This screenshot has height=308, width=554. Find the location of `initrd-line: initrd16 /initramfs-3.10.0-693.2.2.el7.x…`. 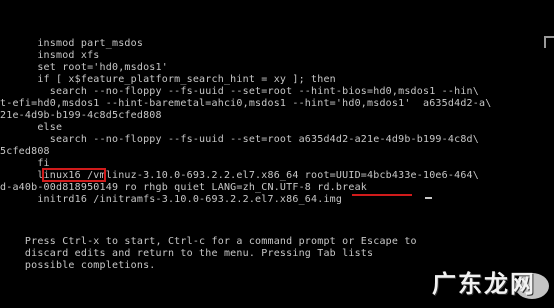

initrd-line: initrd16 /initramfs-3.10.0-693.2.2.el7.x… is located at coordinates (171, 199).